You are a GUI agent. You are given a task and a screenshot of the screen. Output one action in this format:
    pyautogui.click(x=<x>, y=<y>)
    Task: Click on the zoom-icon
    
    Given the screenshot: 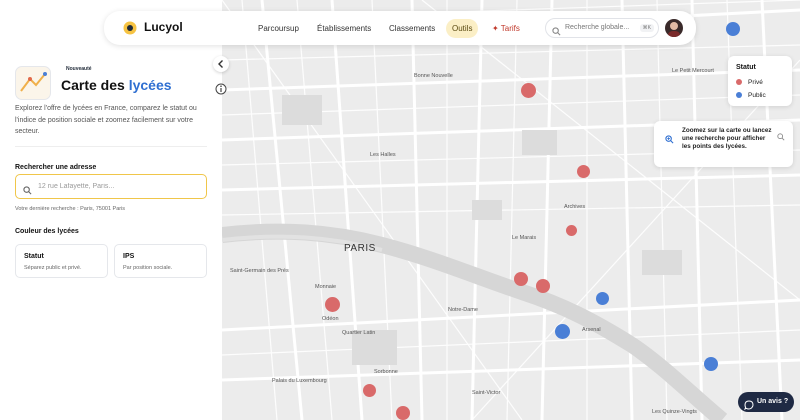 What is the action you would take?
    pyautogui.click(x=669, y=140)
    